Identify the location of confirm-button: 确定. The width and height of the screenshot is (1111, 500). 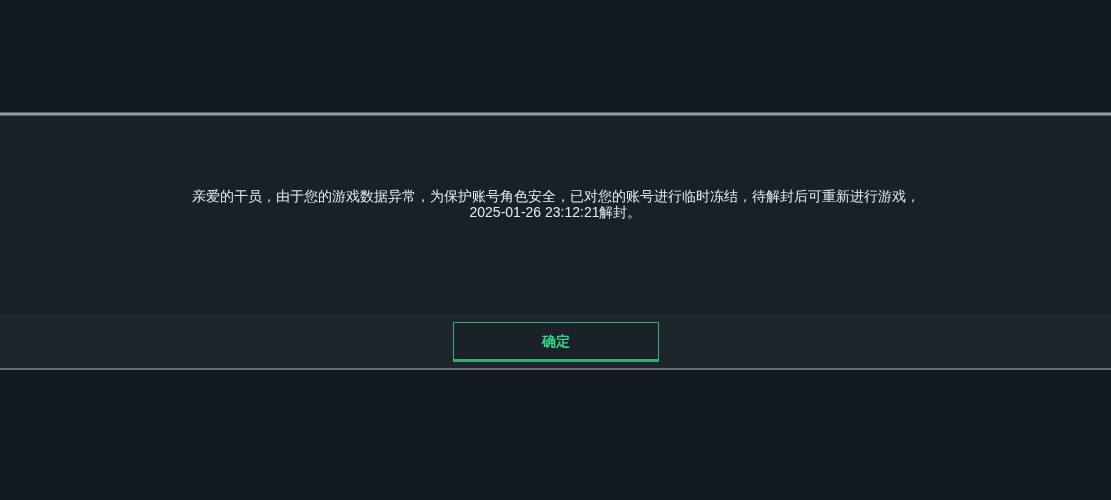
(555, 341).